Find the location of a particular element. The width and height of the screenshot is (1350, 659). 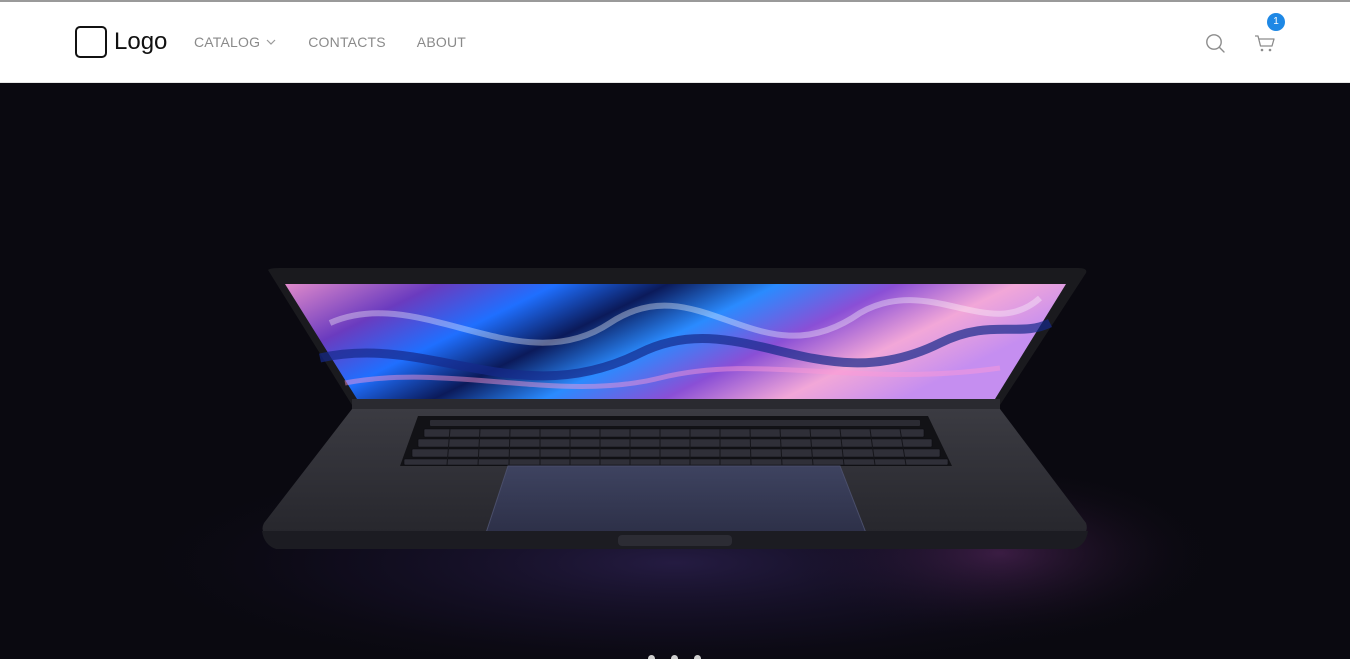

search-icon is located at coordinates (1215, 43).